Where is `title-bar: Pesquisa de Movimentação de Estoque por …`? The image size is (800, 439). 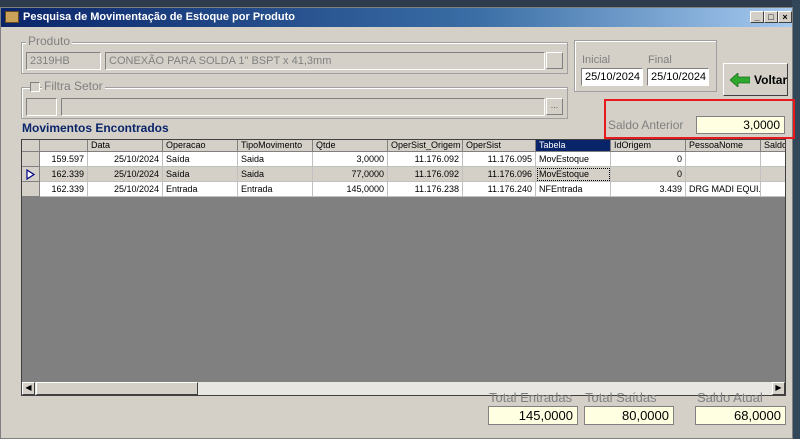 title-bar: Pesquisa de Movimentação de Estoque por … is located at coordinates (396, 17).